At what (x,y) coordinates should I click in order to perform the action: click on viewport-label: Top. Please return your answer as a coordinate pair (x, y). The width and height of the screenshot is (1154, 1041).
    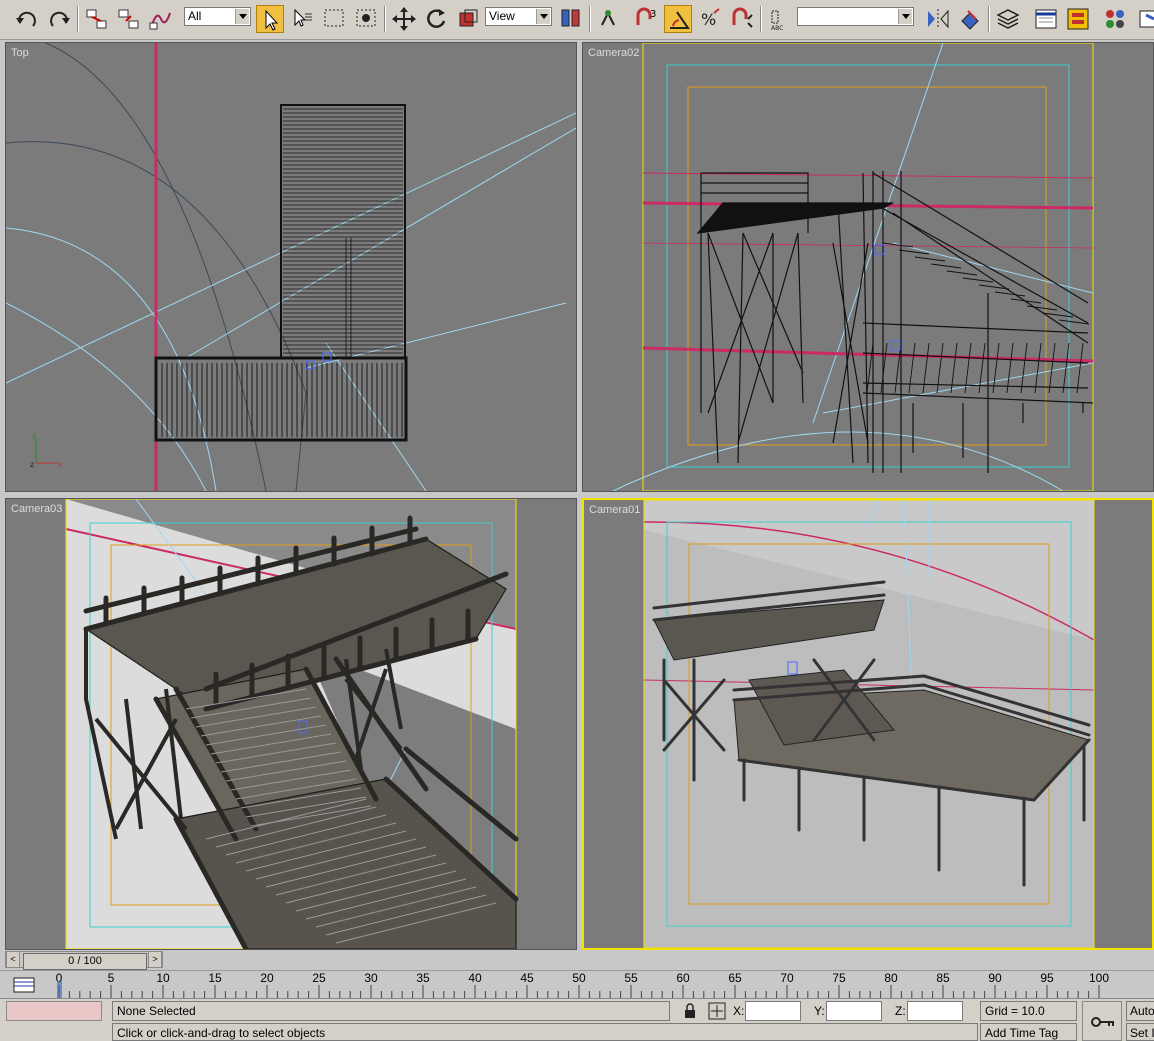
    Looking at the image, I should click on (20, 53).